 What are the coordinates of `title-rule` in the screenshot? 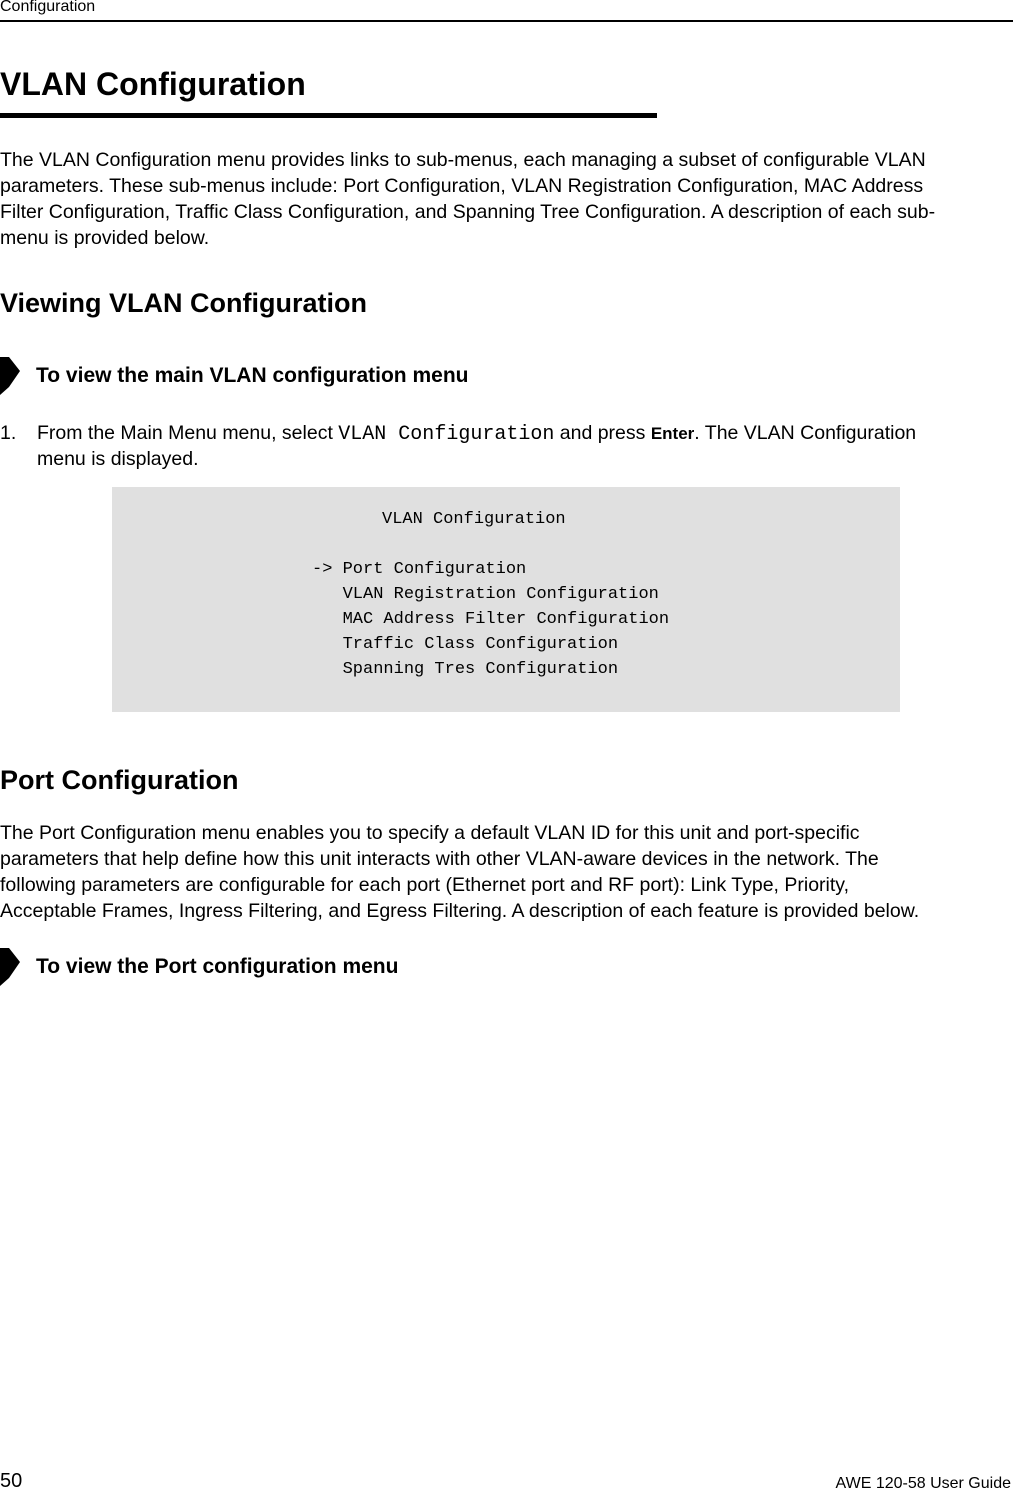 It's located at (328, 115).